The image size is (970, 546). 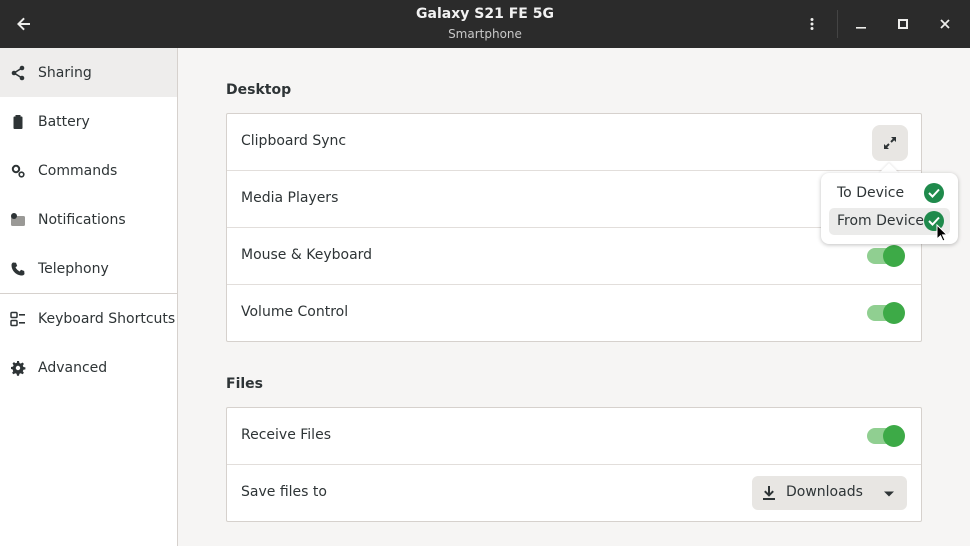 What do you see at coordinates (574, 199) in the screenshot?
I see `list-row-media-players: Media Players` at bounding box center [574, 199].